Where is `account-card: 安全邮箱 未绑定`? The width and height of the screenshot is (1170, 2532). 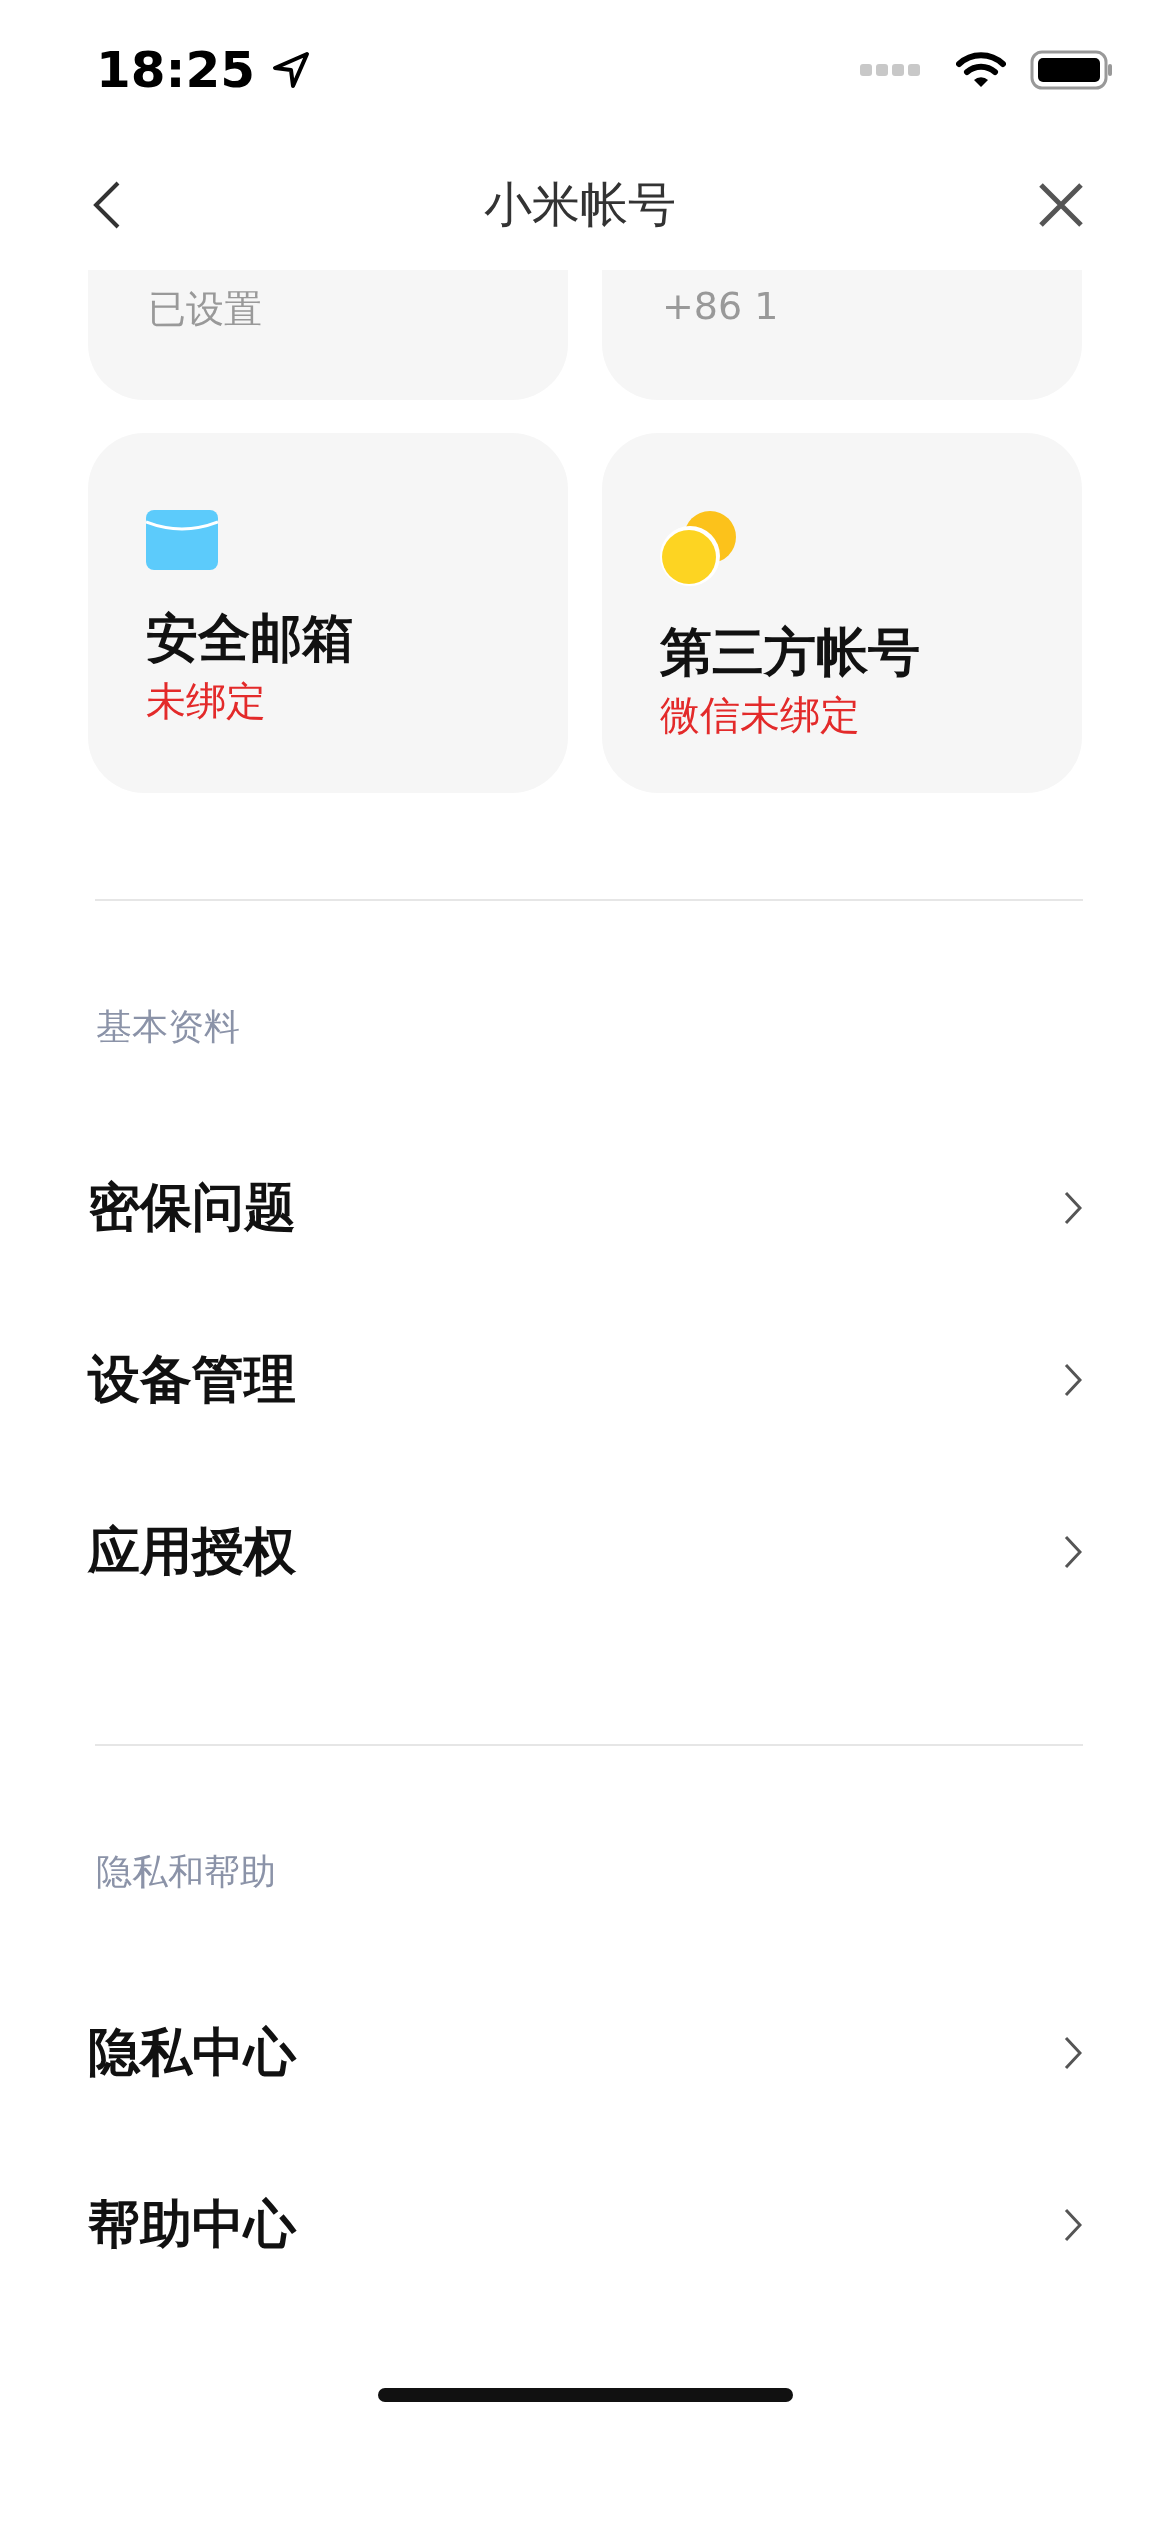 account-card: 安全邮箱 未绑定 is located at coordinates (328, 613).